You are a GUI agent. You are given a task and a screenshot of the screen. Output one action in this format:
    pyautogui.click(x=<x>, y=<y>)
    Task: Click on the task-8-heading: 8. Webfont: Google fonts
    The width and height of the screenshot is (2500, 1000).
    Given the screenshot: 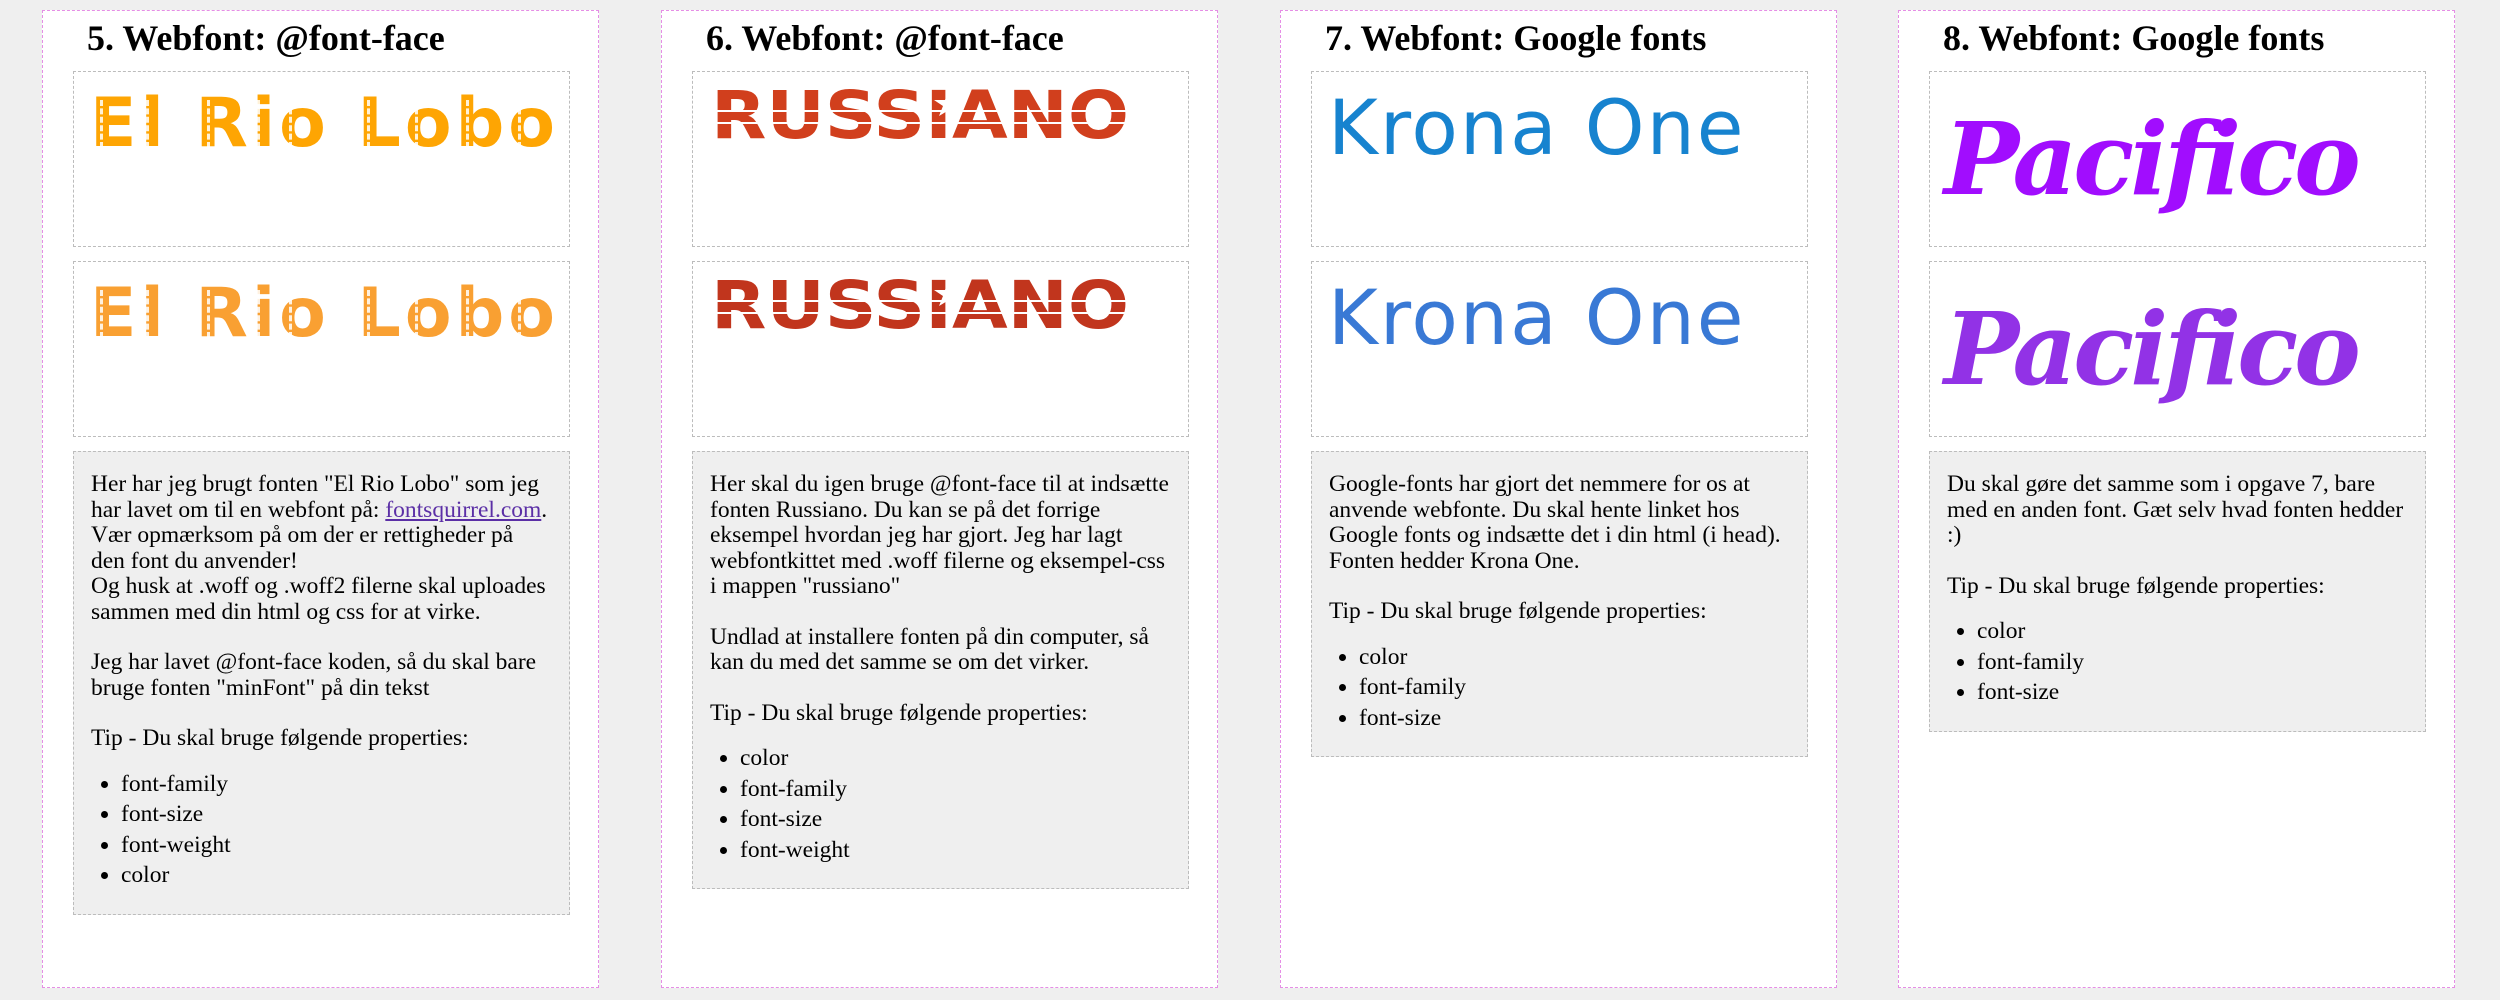 What is the action you would take?
    pyautogui.click(x=2134, y=38)
    